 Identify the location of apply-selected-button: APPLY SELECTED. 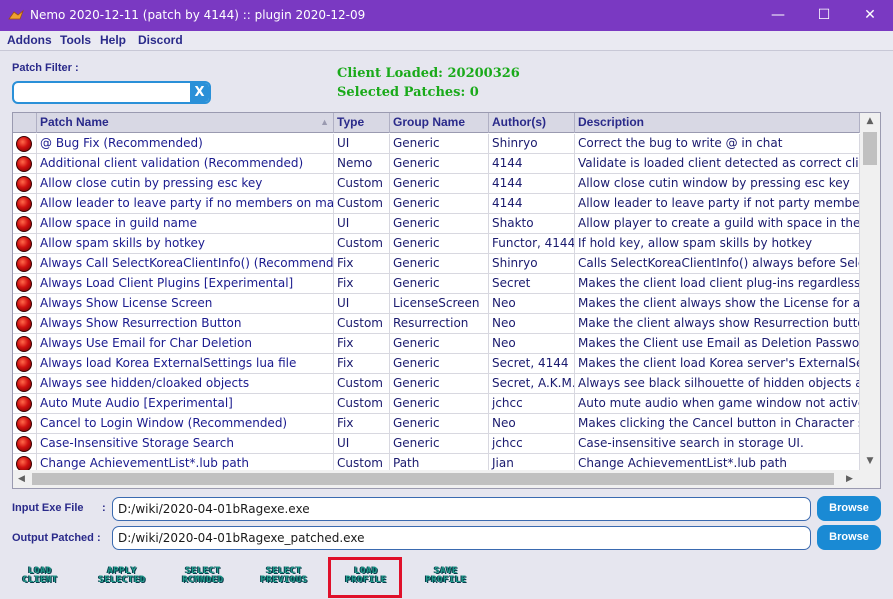
(122, 578).